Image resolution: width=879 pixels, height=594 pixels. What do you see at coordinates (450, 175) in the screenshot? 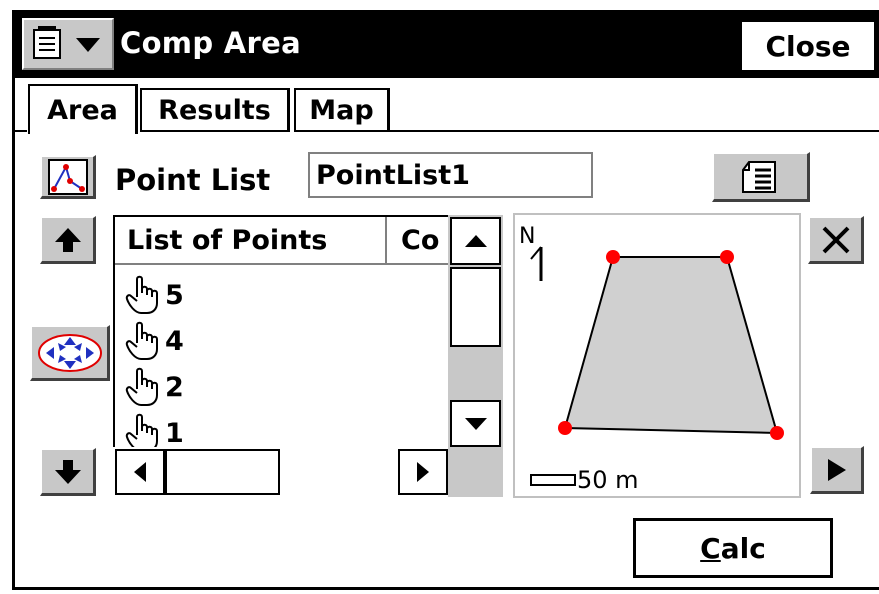
I see `point-list-field` at bounding box center [450, 175].